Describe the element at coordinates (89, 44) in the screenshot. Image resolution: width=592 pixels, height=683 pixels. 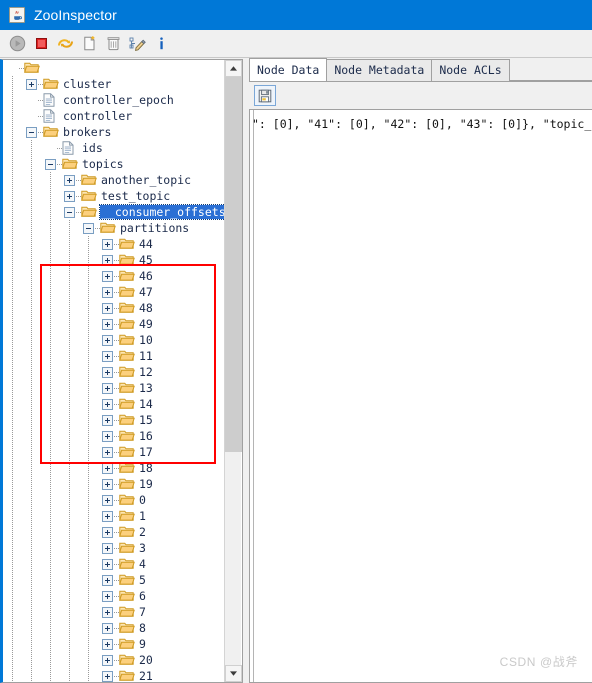
I see `add-node-button` at that location.